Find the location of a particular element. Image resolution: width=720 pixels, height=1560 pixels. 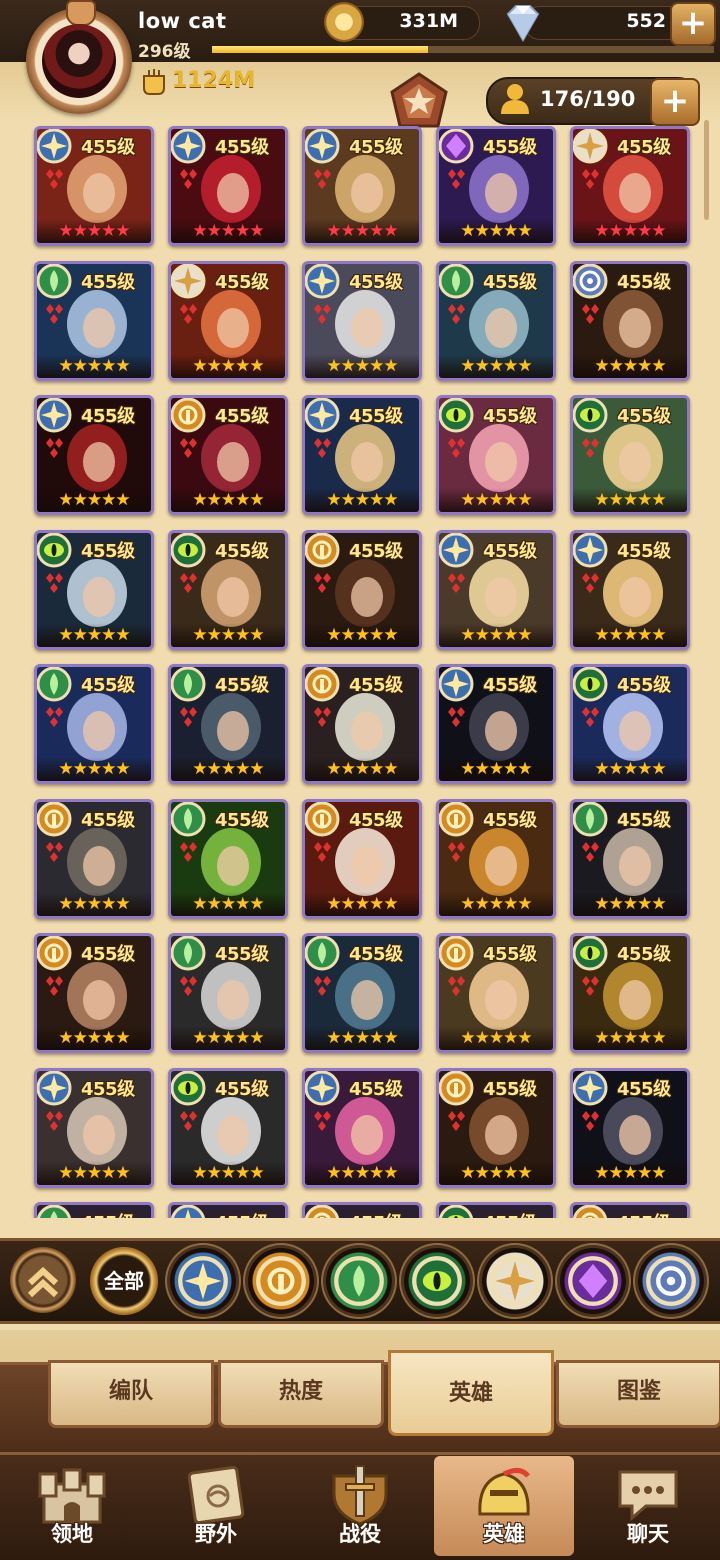

double-chevron-up-icon is located at coordinates (43, 1282).